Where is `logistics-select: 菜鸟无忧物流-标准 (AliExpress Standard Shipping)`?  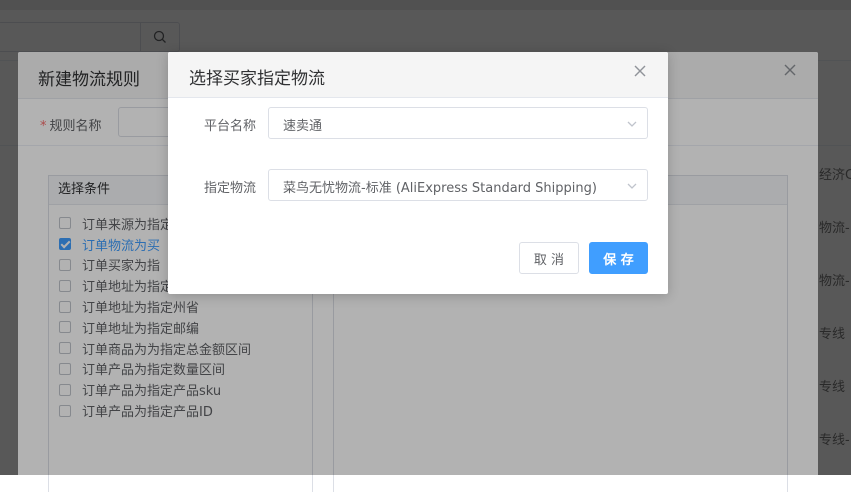 logistics-select: 菜鸟无忧物流-标准 (AliExpress Standard Shipping) is located at coordinates (458, 185).